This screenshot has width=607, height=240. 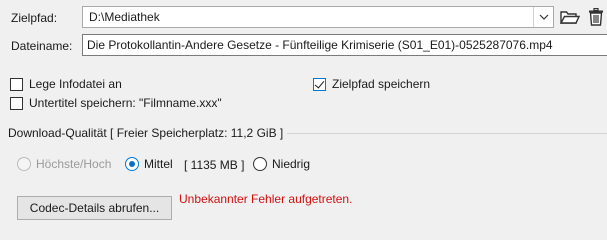 What do you see at coordinates (74, 164) in the screenshot?
I see `quality-high-label: Höchste/Hoch` at bounding box center [74, 164].